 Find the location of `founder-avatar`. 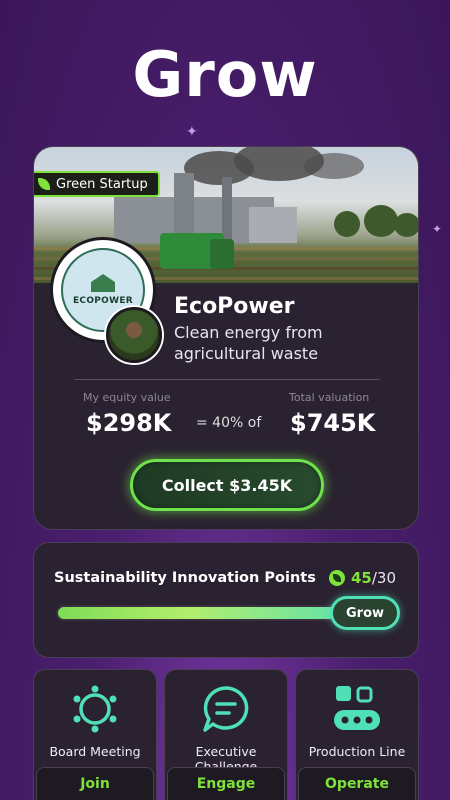

founder-avatar is located at coordinates (134, 335).